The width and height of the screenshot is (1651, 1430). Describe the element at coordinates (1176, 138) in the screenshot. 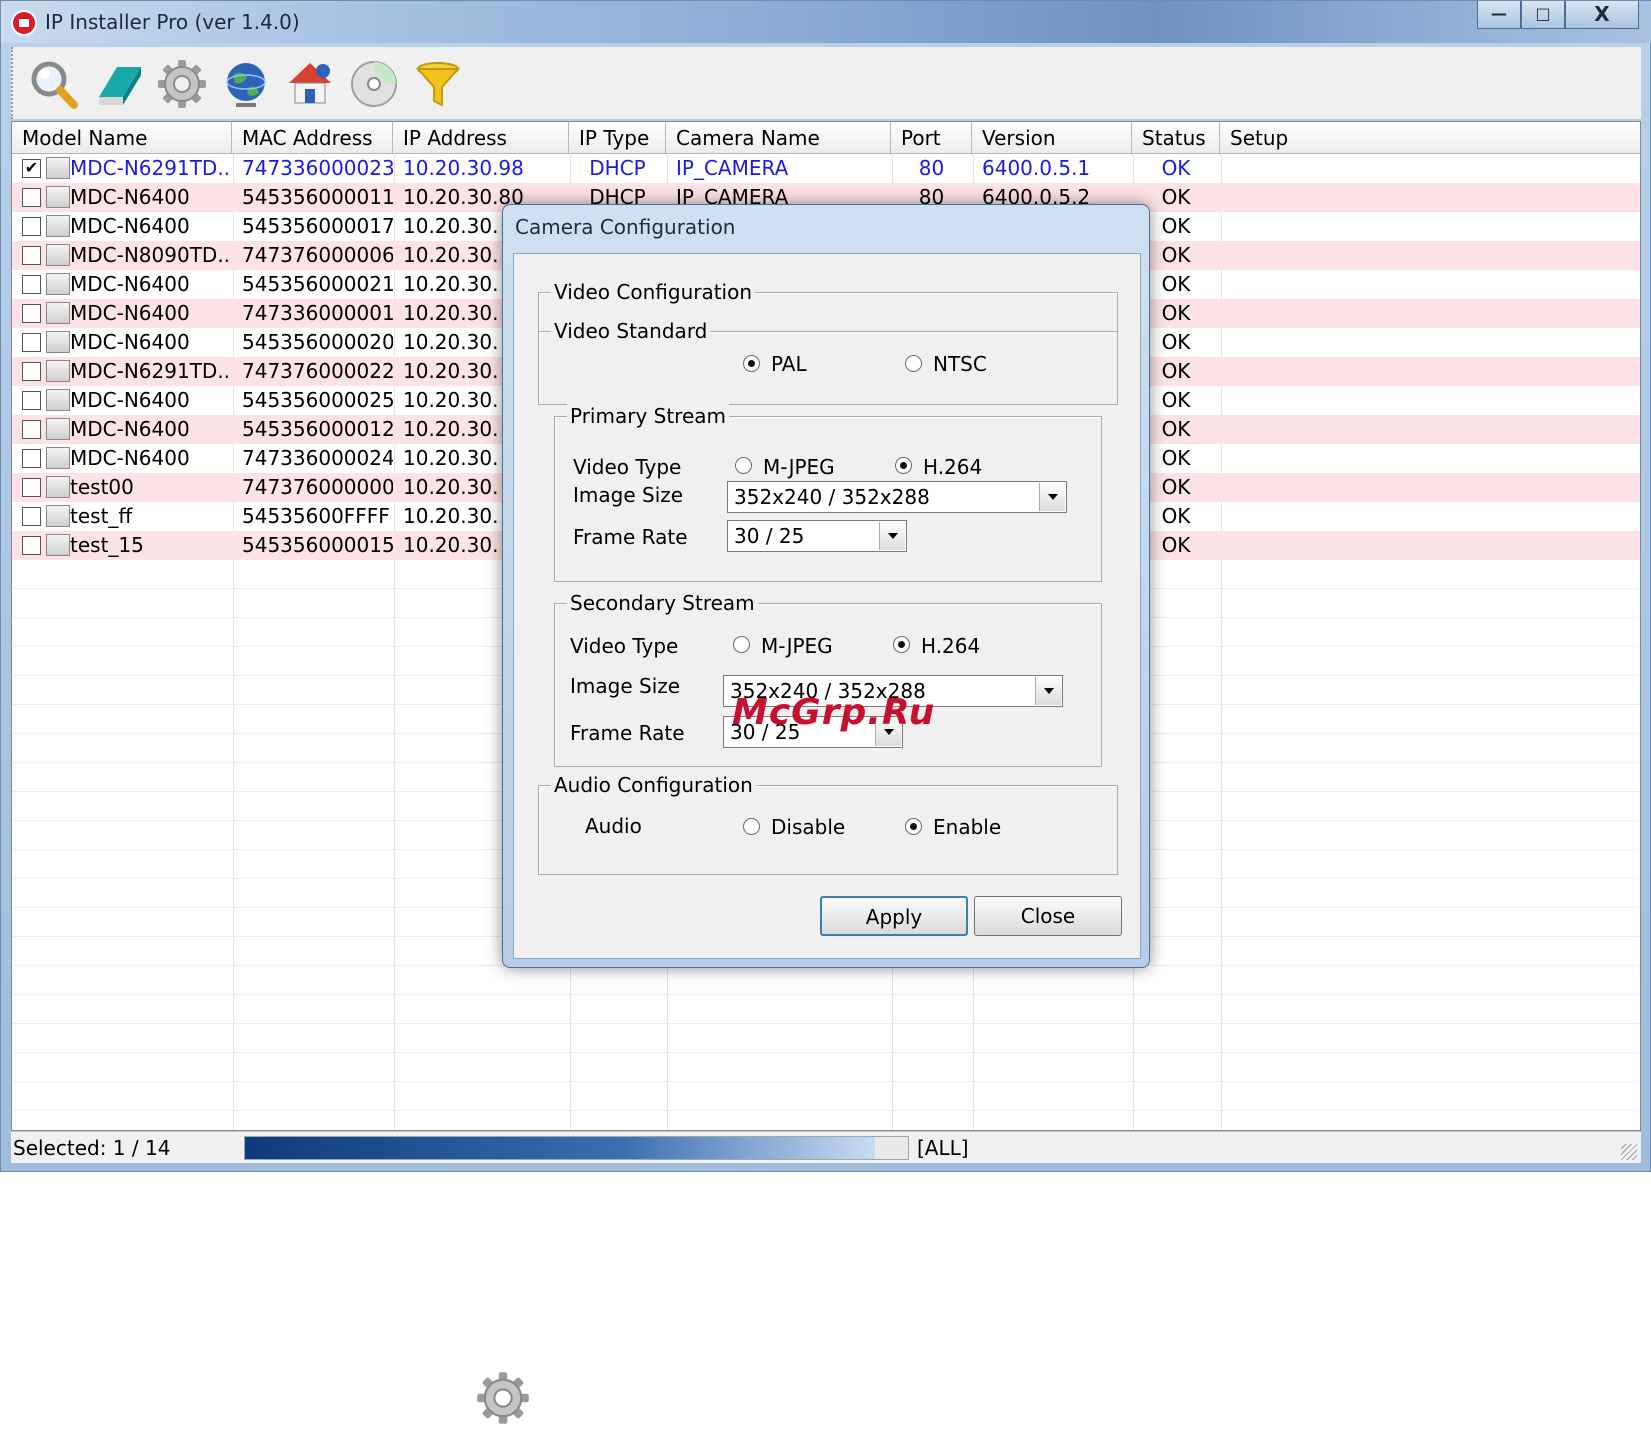

I see `column-header-status: Status` at that location.